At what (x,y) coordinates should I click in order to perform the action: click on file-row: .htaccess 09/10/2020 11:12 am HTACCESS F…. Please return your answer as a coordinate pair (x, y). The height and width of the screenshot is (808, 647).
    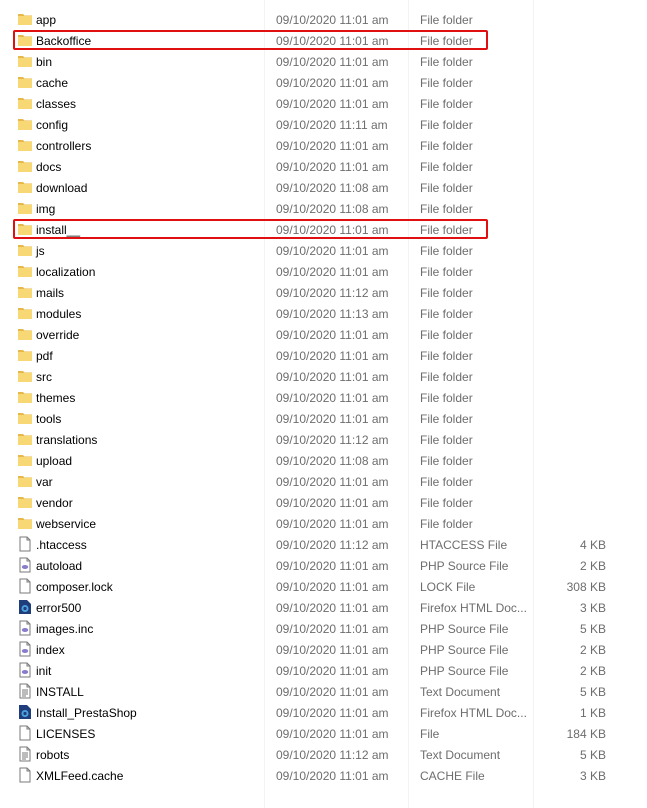
    Looking at the image, I should click on (323, 544).